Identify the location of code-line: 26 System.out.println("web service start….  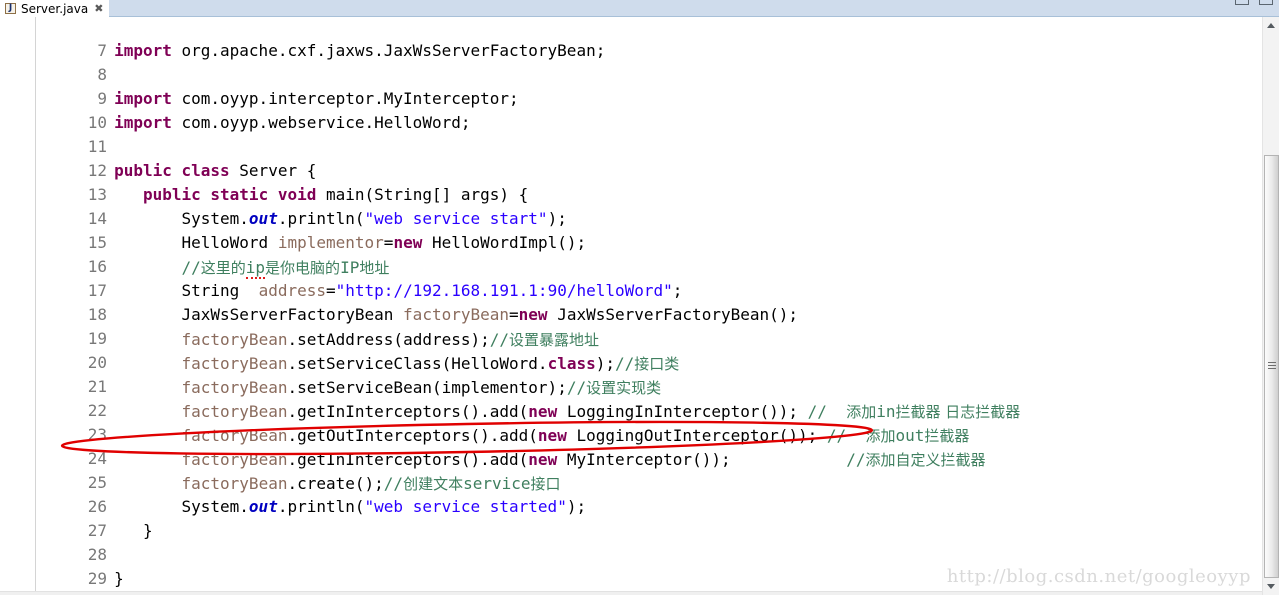
(622, 494).